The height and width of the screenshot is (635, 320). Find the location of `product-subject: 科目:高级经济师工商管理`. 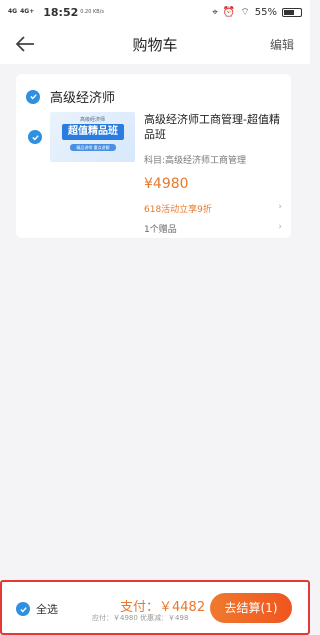

product-subject: 科目:高级经济师工商管理 is located at coordinates (195, 161).